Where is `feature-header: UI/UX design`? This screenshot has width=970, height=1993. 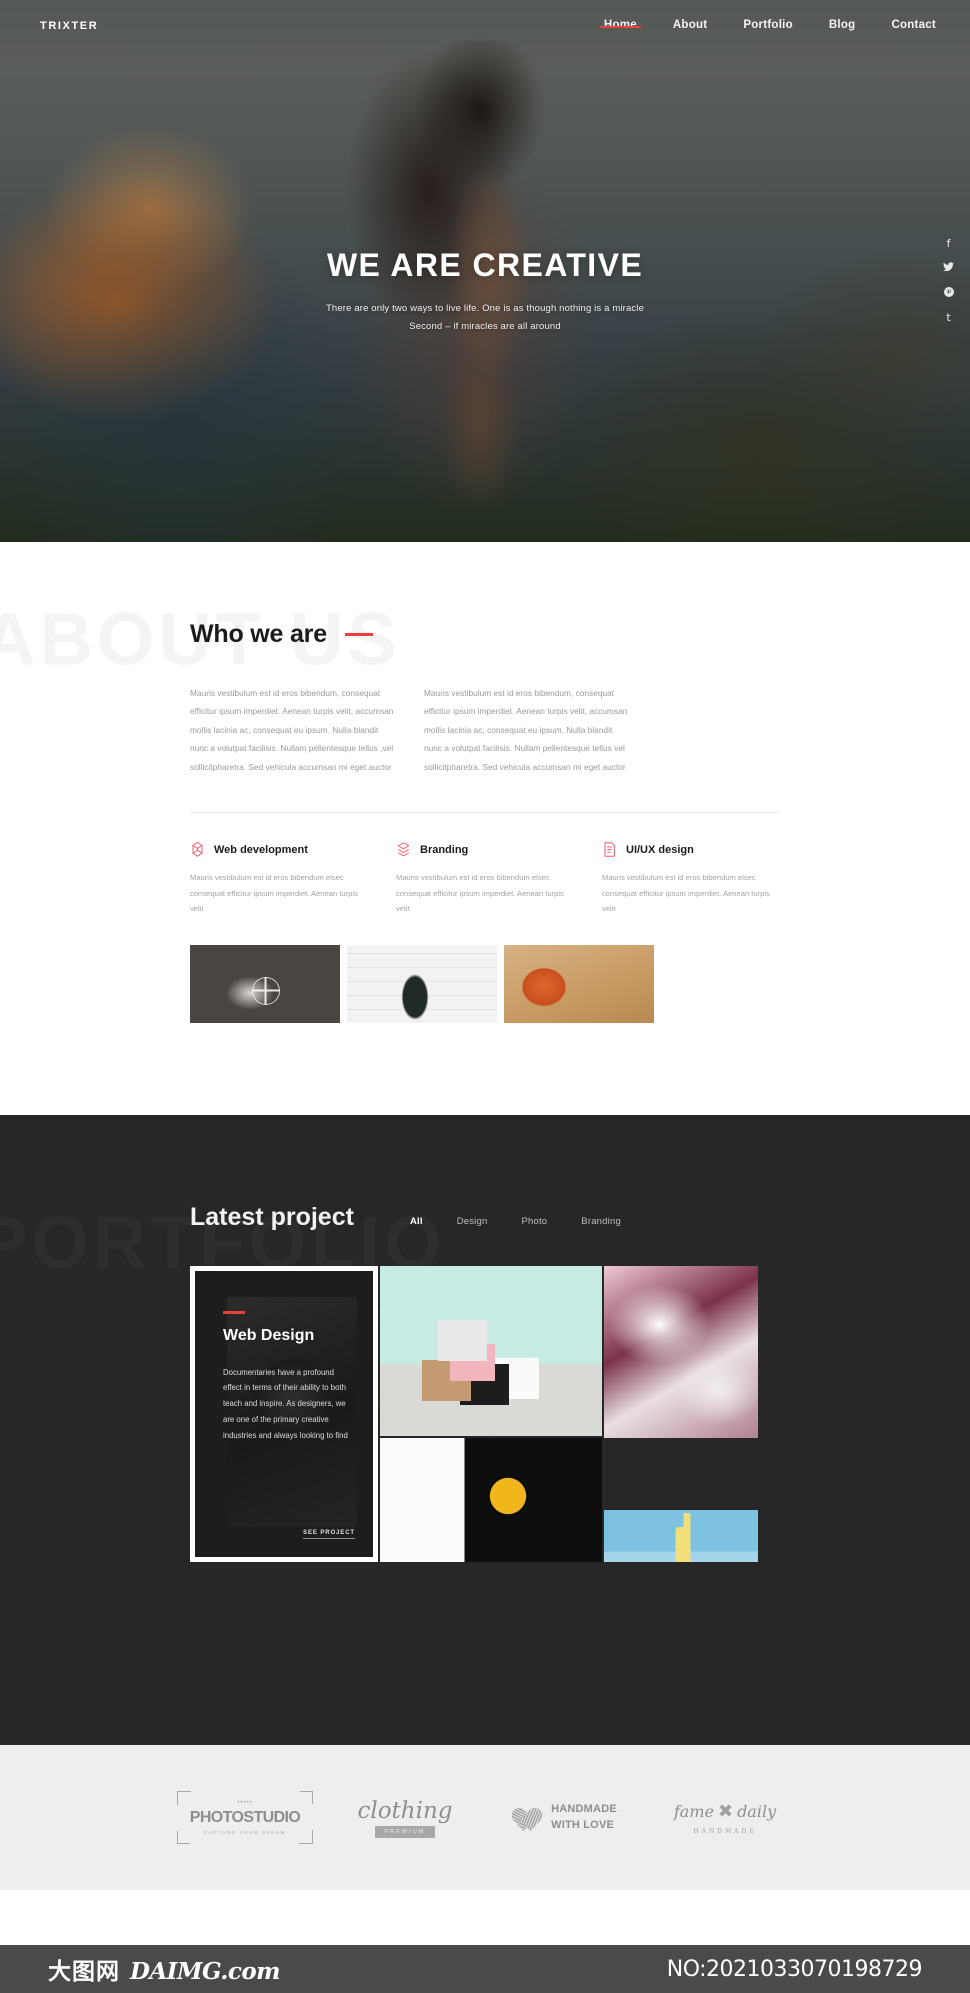 feature-header: UI/UX design is located at coordinates (690, 849).